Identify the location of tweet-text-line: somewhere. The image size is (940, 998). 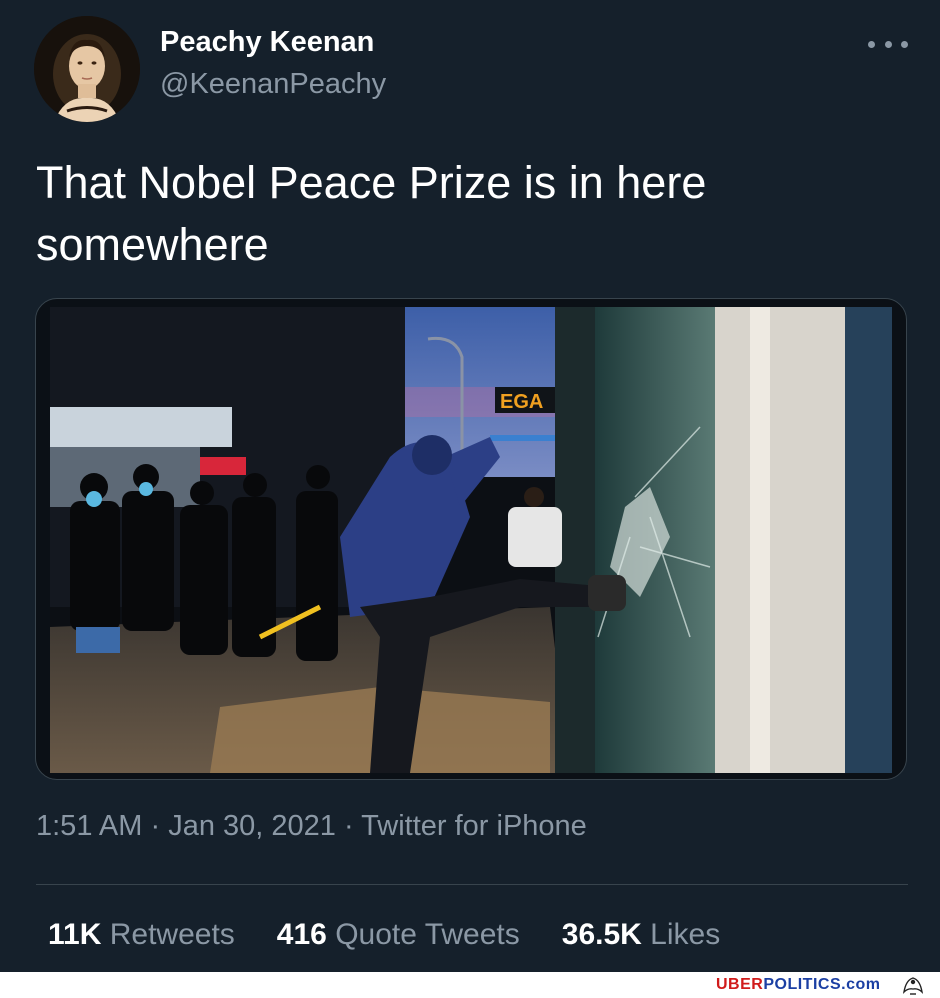
(152, 244).